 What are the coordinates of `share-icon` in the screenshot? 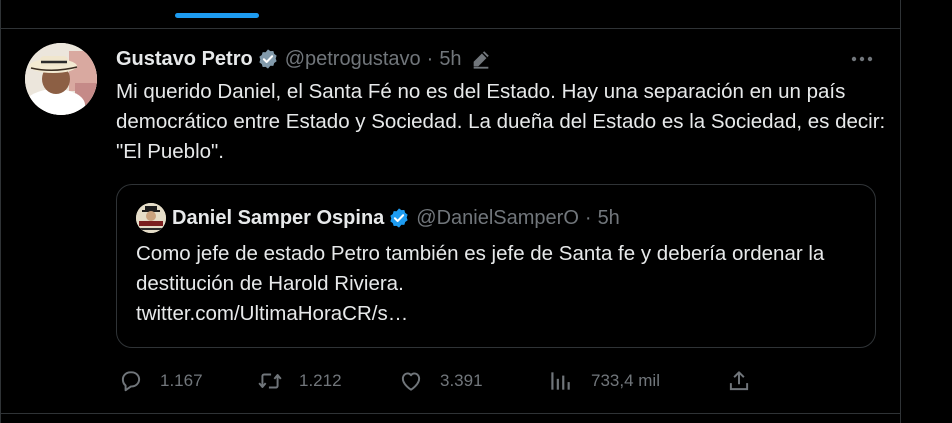 It's located at (739, 381).